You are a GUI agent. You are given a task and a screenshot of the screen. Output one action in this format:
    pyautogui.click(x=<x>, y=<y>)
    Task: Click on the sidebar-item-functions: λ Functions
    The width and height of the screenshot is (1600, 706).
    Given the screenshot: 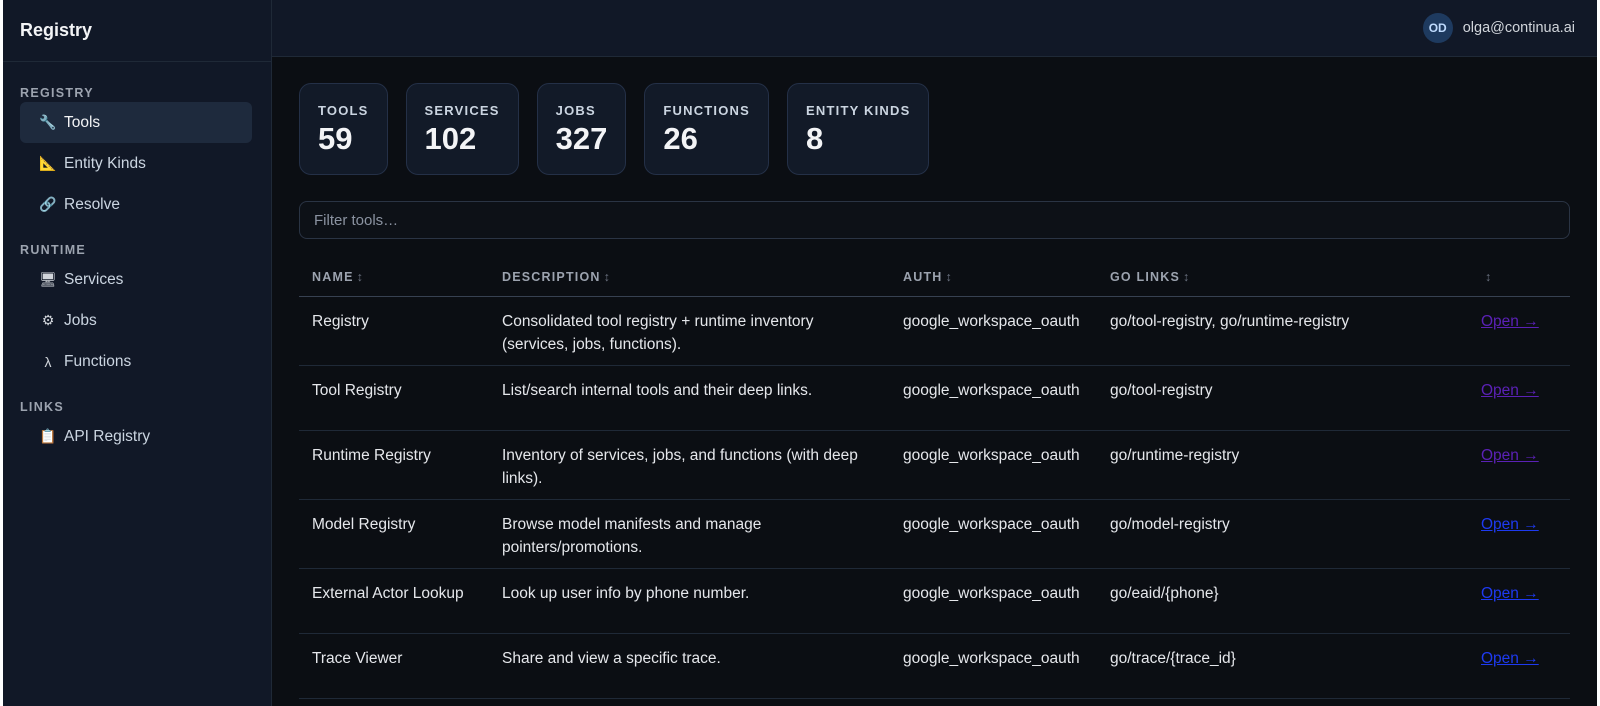 What is the action you would take?
    pyautogui.click(x=136, y=361)
    